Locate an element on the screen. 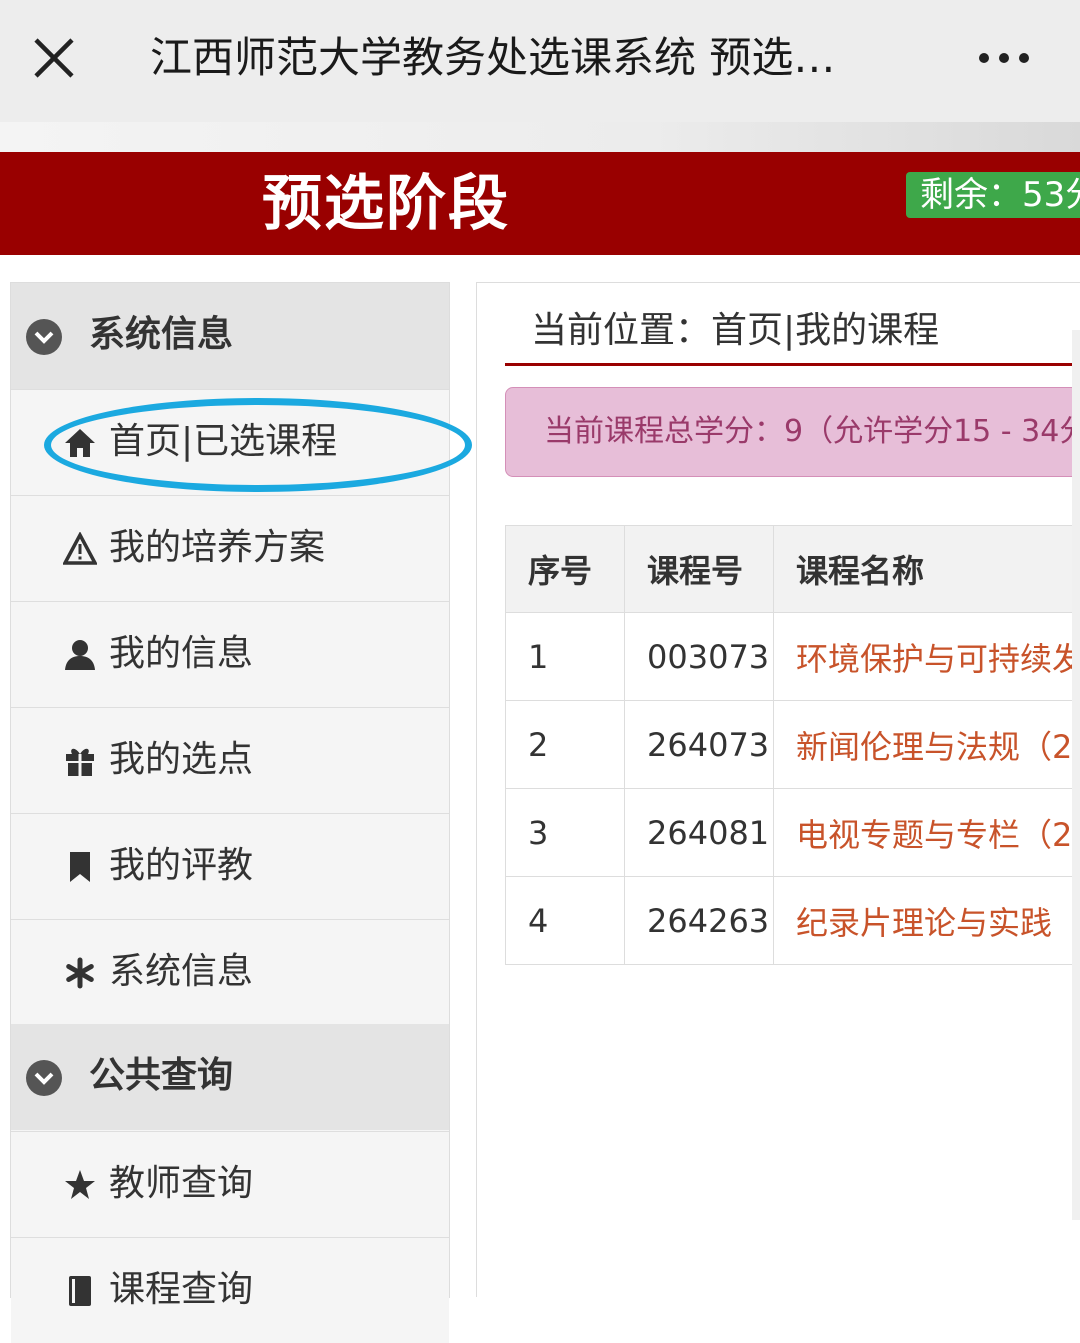  sidebar-item-training-plan: 我的培养方案 is located at coordinates (230, 548).